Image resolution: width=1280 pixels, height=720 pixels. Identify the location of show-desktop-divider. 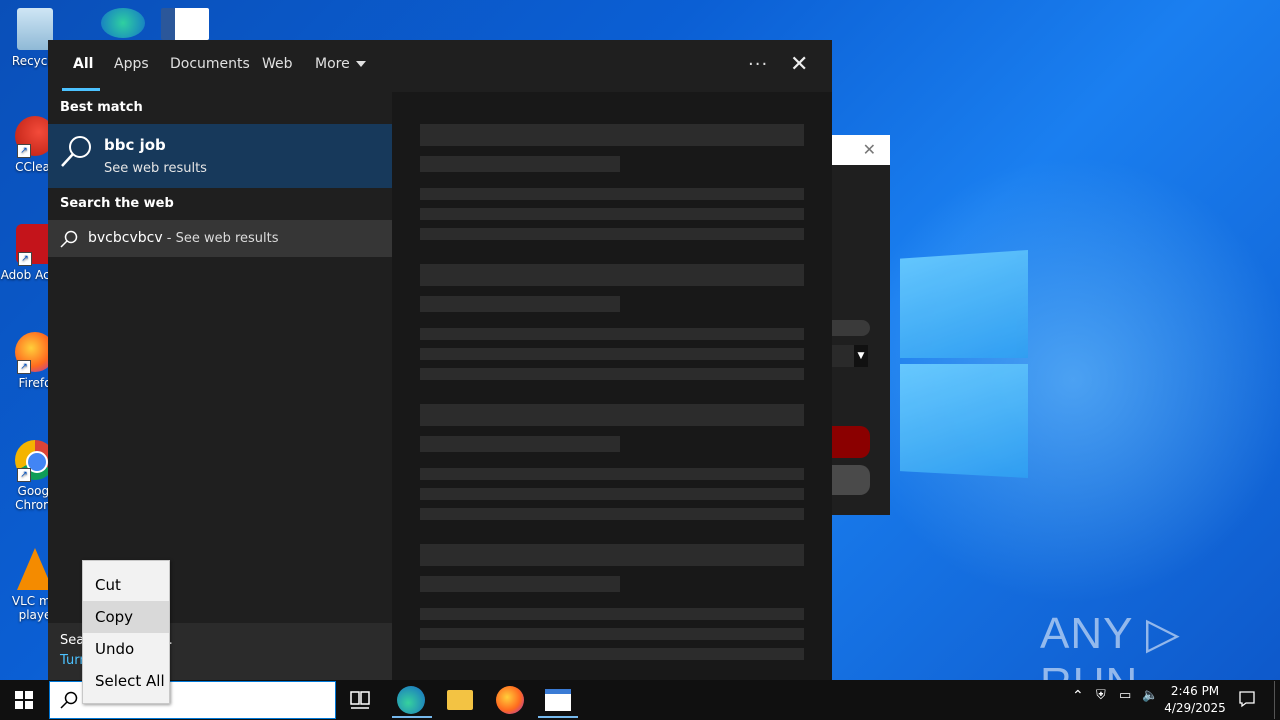
(1274, 700).